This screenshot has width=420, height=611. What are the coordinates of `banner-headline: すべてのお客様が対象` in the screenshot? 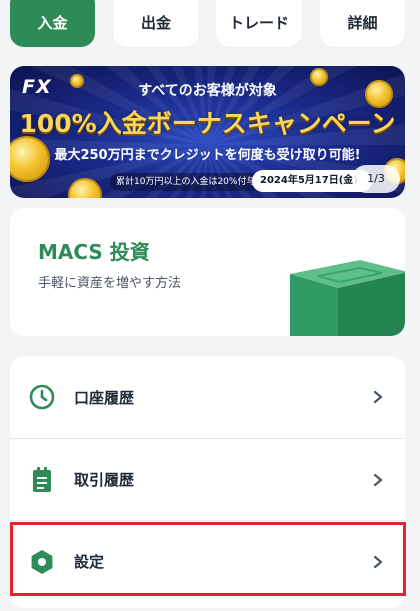 It's located at (207, 91).